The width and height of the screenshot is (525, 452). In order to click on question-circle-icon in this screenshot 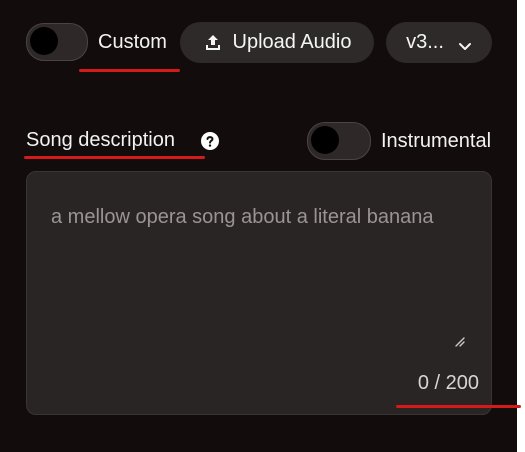, I will do `click(210, 141)`.